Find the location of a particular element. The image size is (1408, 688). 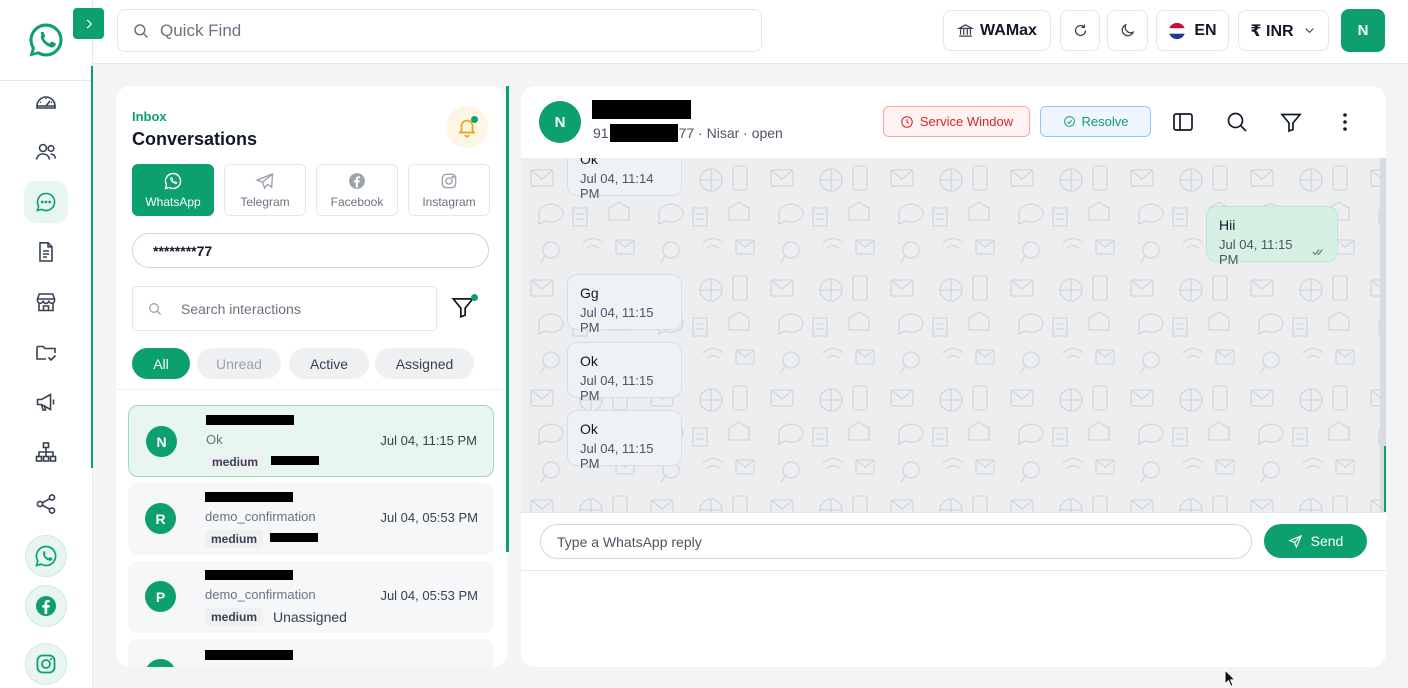

search-icon is located at coordinates (141, 30).